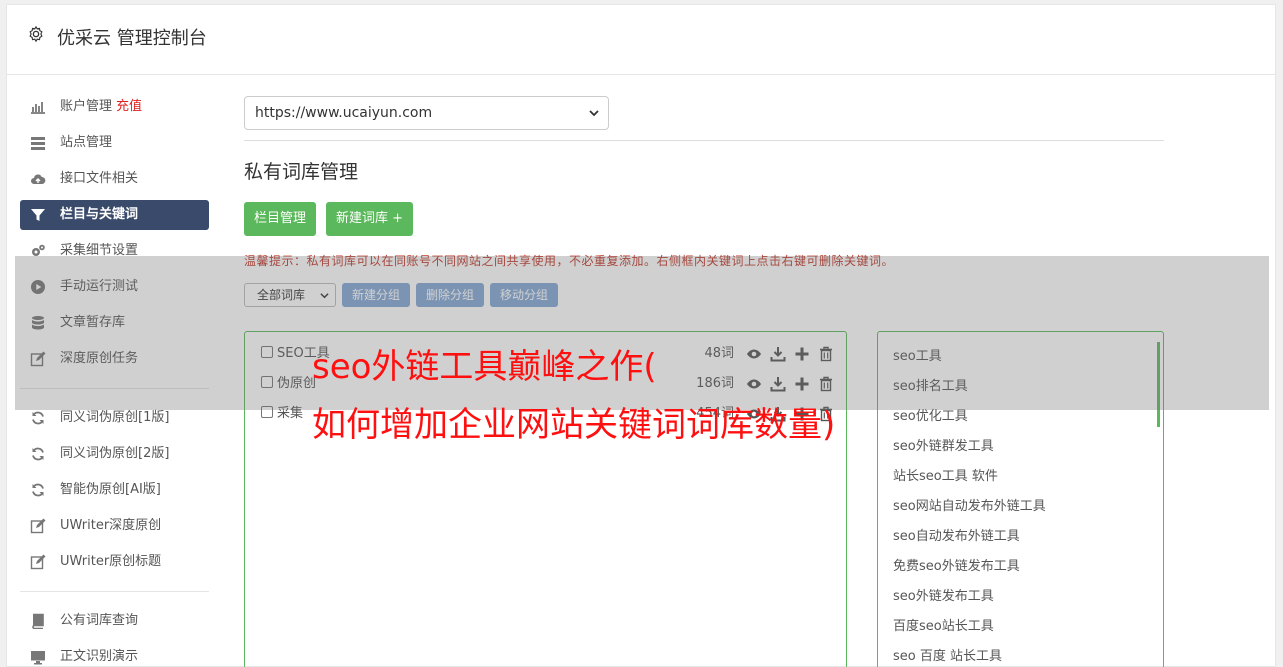  I want to click on sidebar-item-label: 栏目与关键词, so click(99, 214).